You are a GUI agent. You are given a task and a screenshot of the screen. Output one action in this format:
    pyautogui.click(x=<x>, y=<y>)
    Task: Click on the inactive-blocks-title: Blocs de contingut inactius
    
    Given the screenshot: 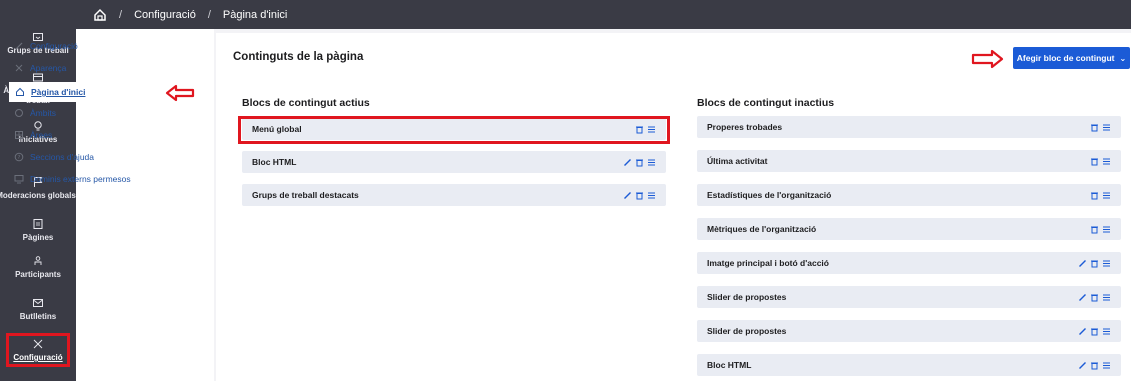 What is the action you would take?
    pyautogui.click(x=766, y=103)
    